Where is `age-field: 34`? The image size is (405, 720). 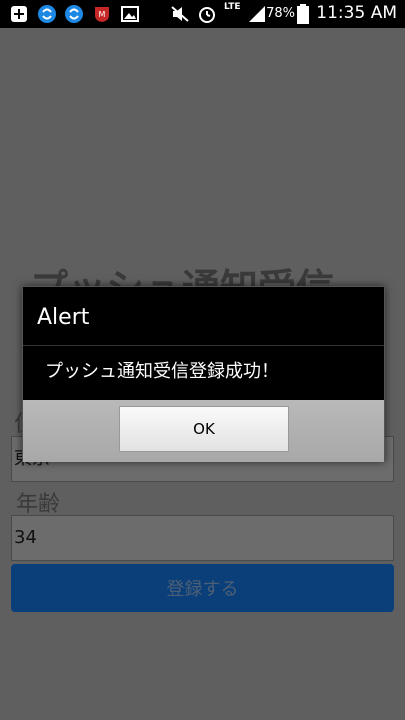
age-field: 34 is located at coordinates (202, 538).